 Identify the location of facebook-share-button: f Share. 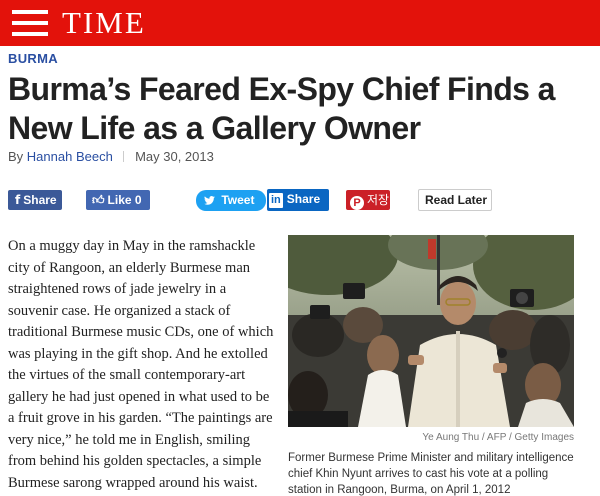
(35, 200).